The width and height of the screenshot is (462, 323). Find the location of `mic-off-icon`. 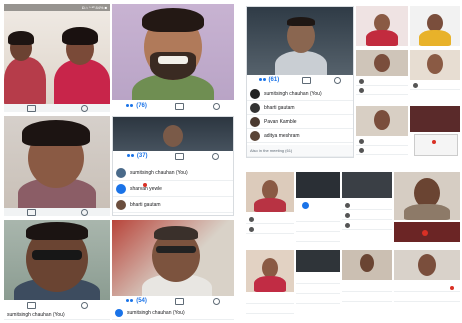

mic-off-icon is located at coordinates (452, 288).